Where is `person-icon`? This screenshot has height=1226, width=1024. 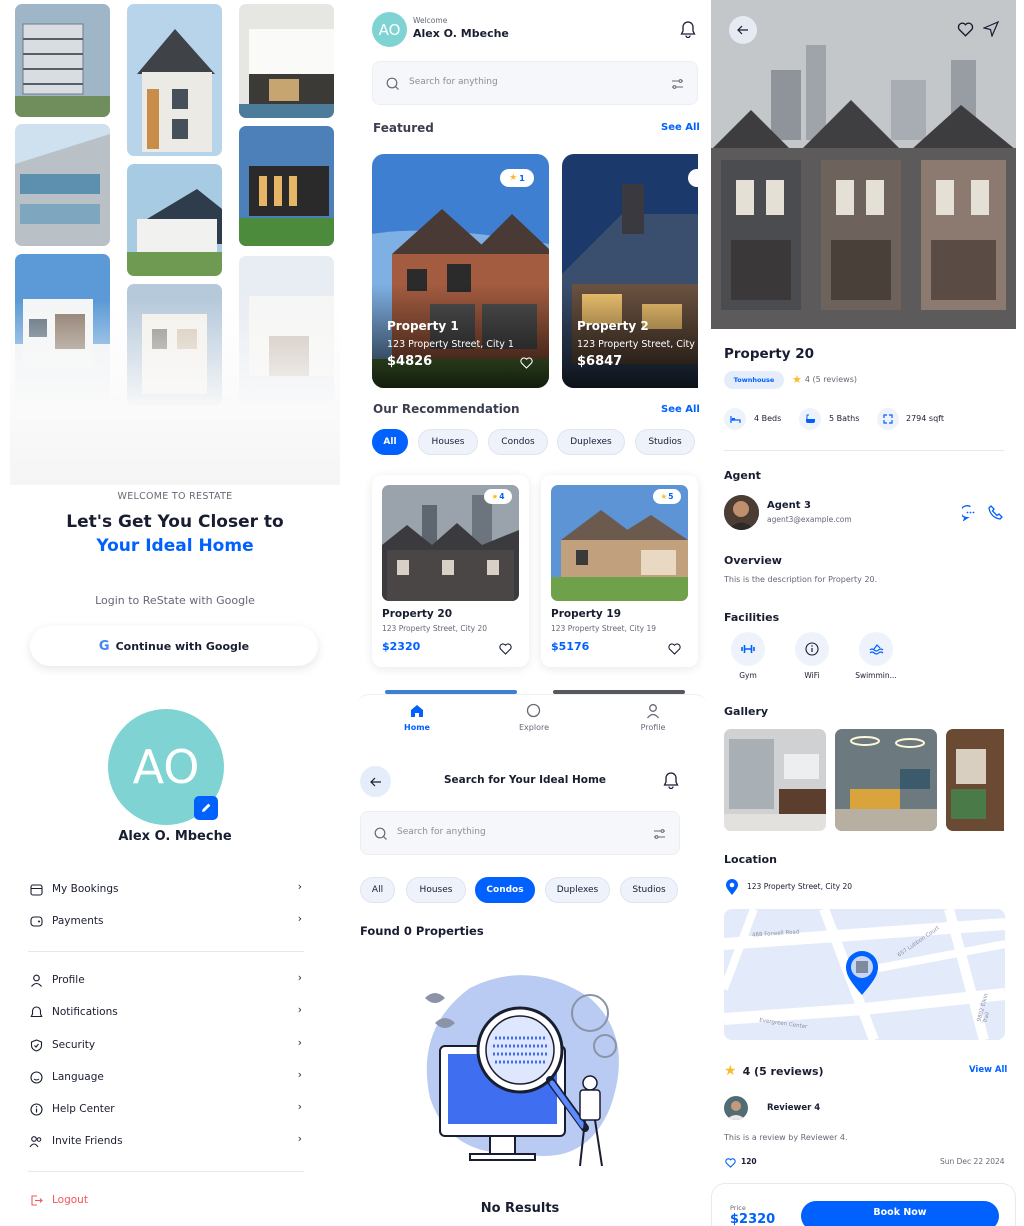 person-icon is located at coordinates (653, 711).